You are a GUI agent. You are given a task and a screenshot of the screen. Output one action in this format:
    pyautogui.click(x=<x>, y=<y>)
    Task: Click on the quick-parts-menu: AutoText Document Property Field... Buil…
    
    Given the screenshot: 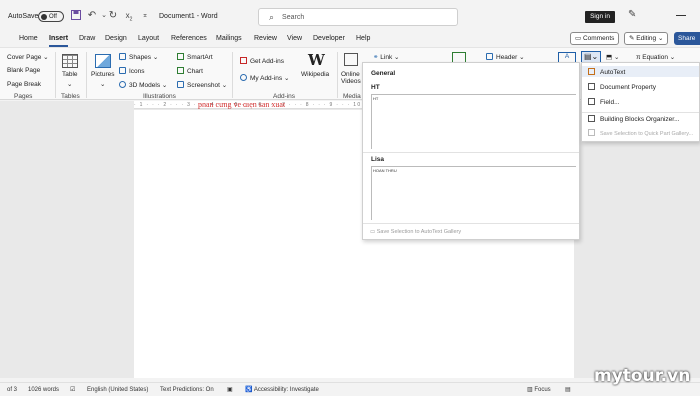 What is the action you would take?
    pyautogui.click(x=640, y=102)
    